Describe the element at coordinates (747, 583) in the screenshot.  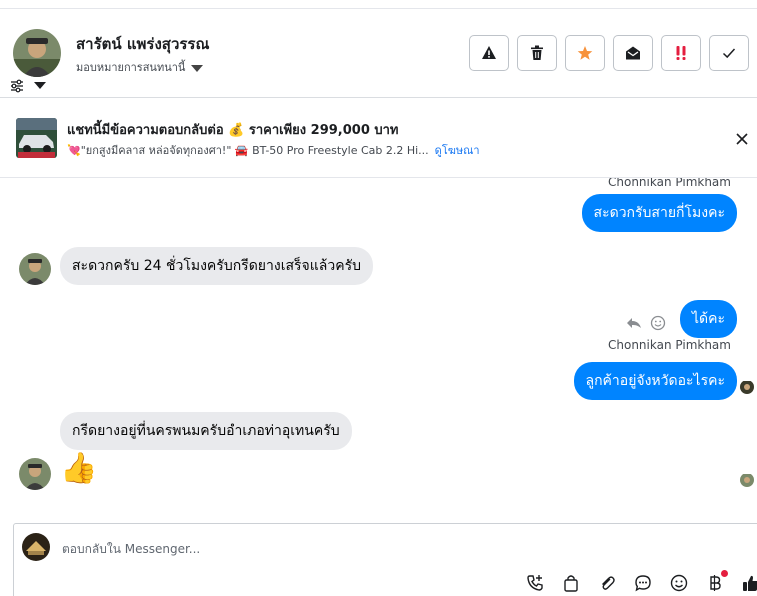
I see `thumbs-up-icon` at that location.